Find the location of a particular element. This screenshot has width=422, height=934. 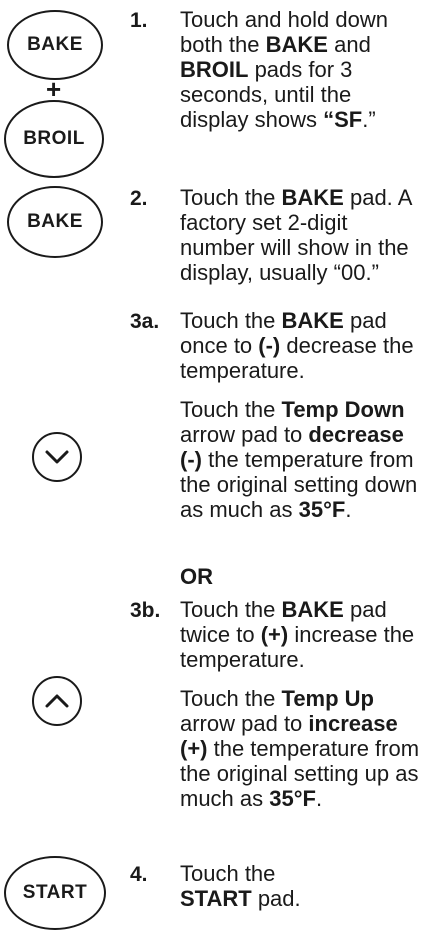

step-3a-number: 3a. is located at coordinates (145, 321).